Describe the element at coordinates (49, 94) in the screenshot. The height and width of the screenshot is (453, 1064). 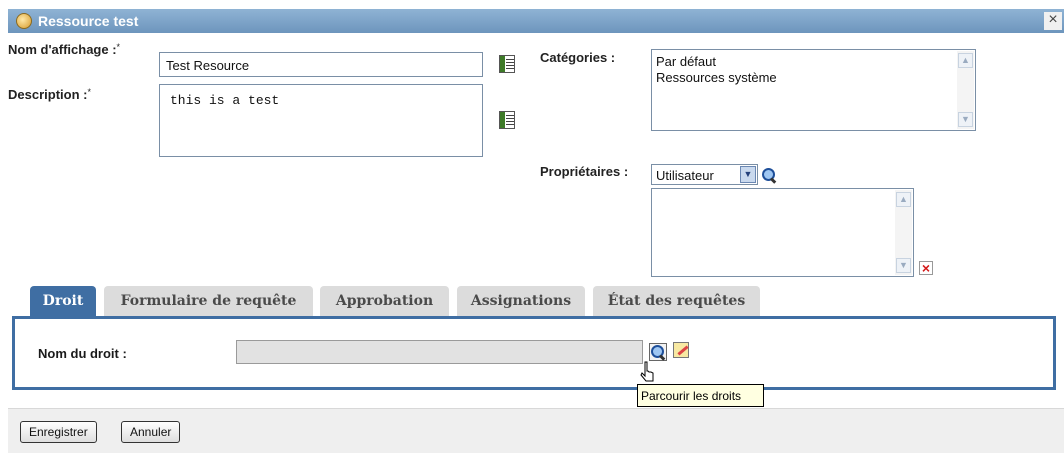
I see `description-label: Description :*` at that location.